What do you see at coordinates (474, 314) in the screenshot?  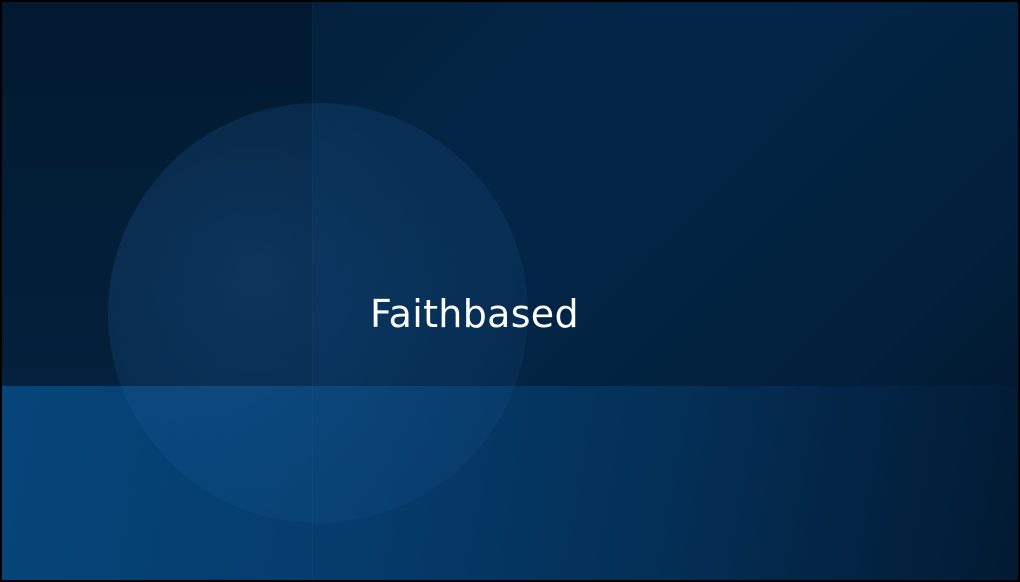 I see `slide-title: Faithbased` at bounding box center [474, 314].